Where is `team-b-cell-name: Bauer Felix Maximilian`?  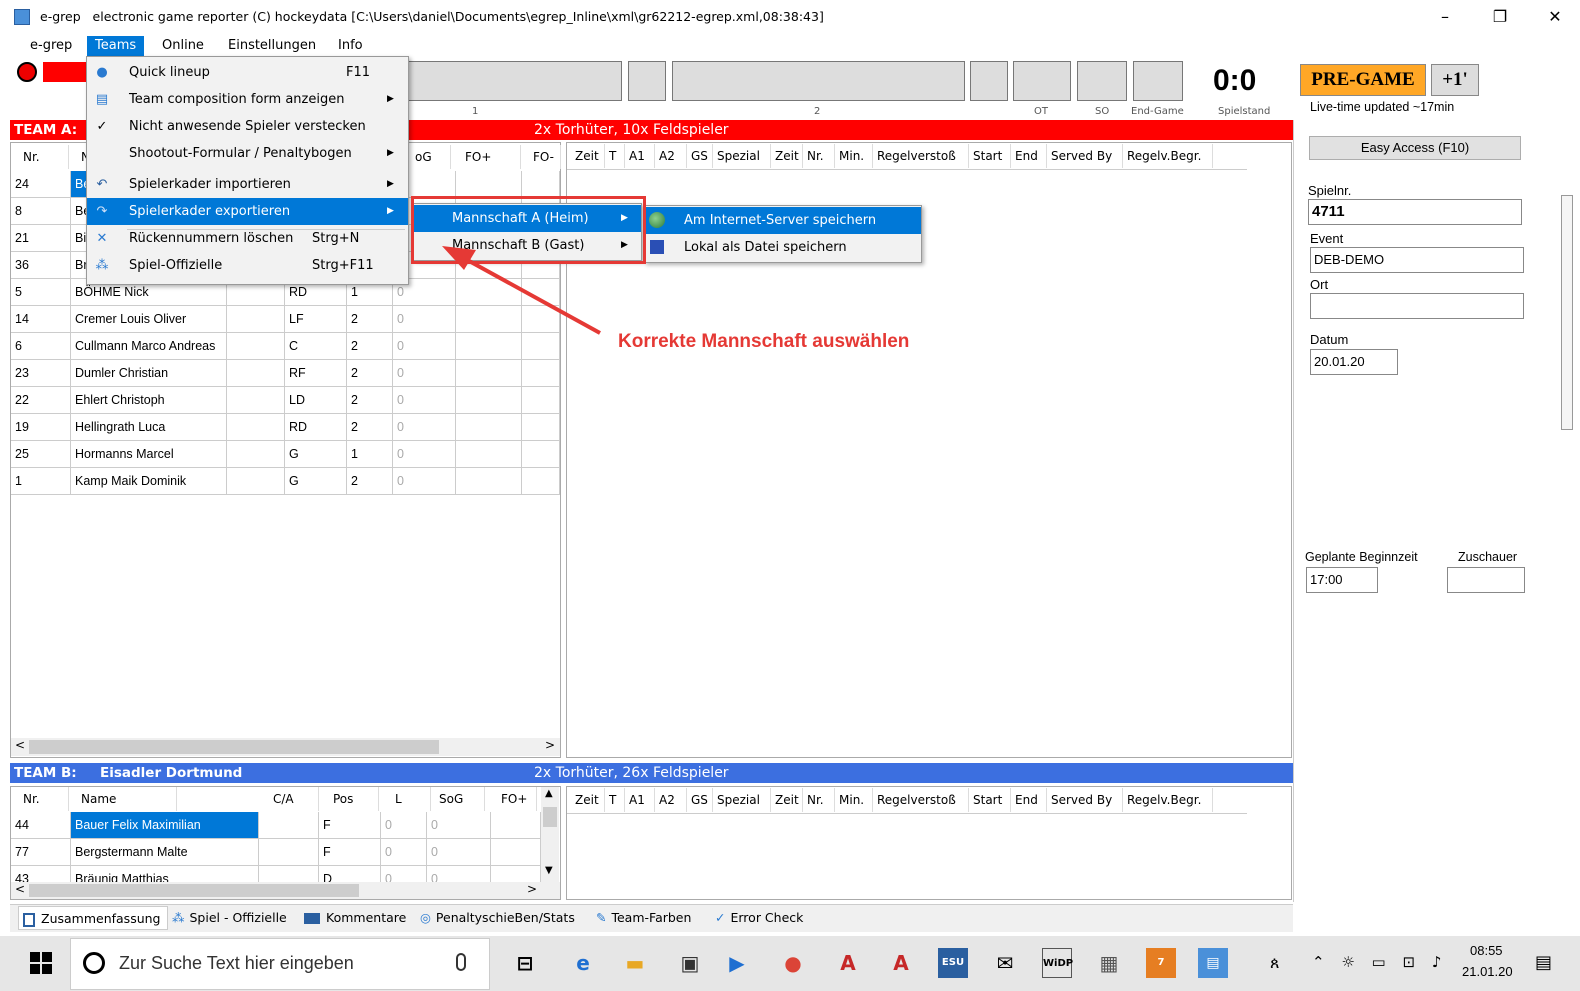
team-b-cell-name: Bauer Felix Maximilian is located at coordinates (165, 825).